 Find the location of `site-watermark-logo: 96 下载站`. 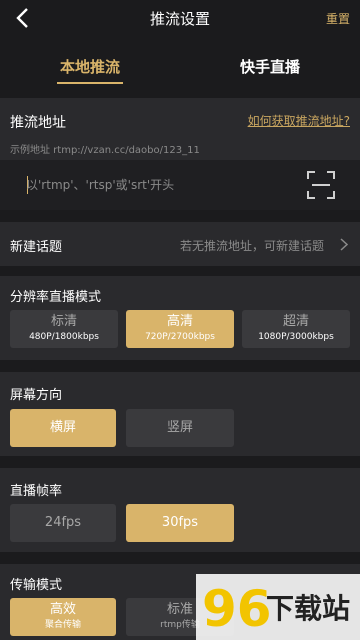

site-watermark-logo: 96 下载站 is located at coordinates (278, 607).